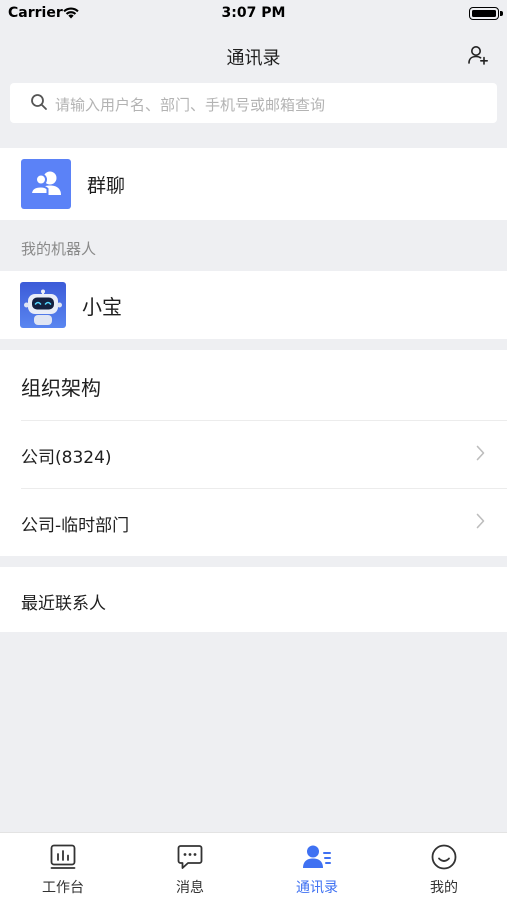 The width and height of the screenshot is (507, 900). What do you see at coordinates (444, 888) in the screenshot?
I see `tab-label: 我的` at bounding box center [444, 888].